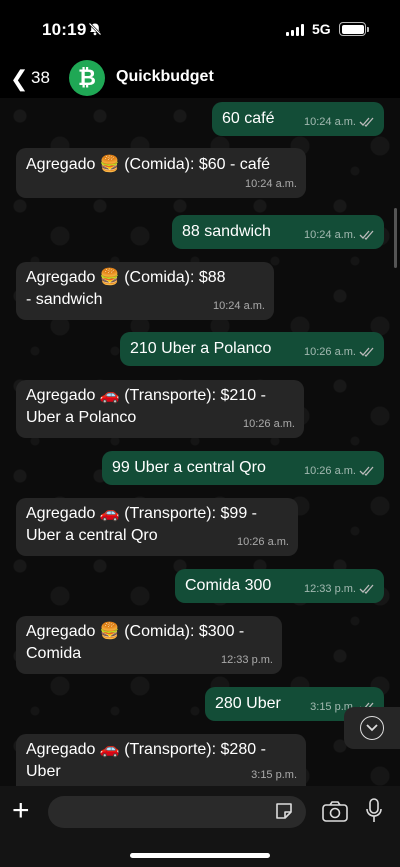 The width and height of the screenshot is (400, 867). I want to click on chat-header: ❮ 38 ₿ Quickbudget, so click(200, 78).